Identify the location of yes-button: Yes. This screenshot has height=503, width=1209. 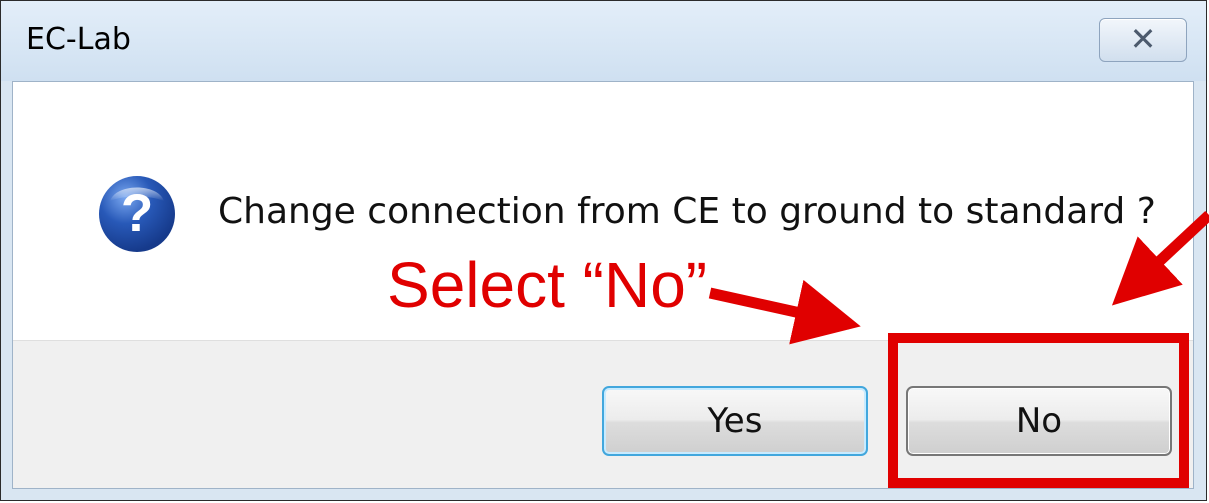
(735, 421).